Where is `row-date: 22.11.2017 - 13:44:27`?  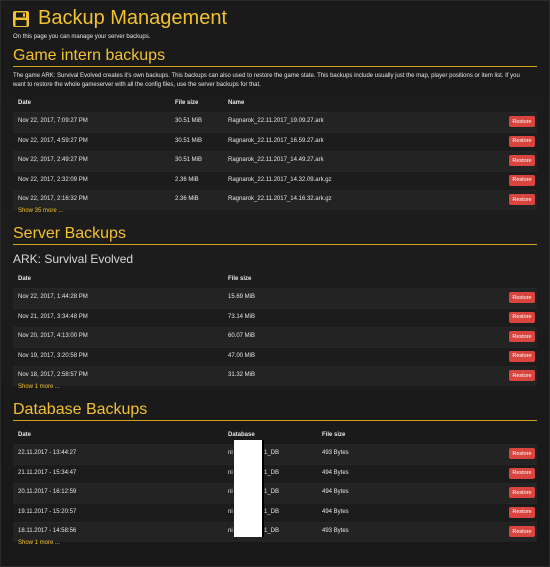 row-date: 22.11.2017 - 13:44:27 is located at coordinates (47, 453).